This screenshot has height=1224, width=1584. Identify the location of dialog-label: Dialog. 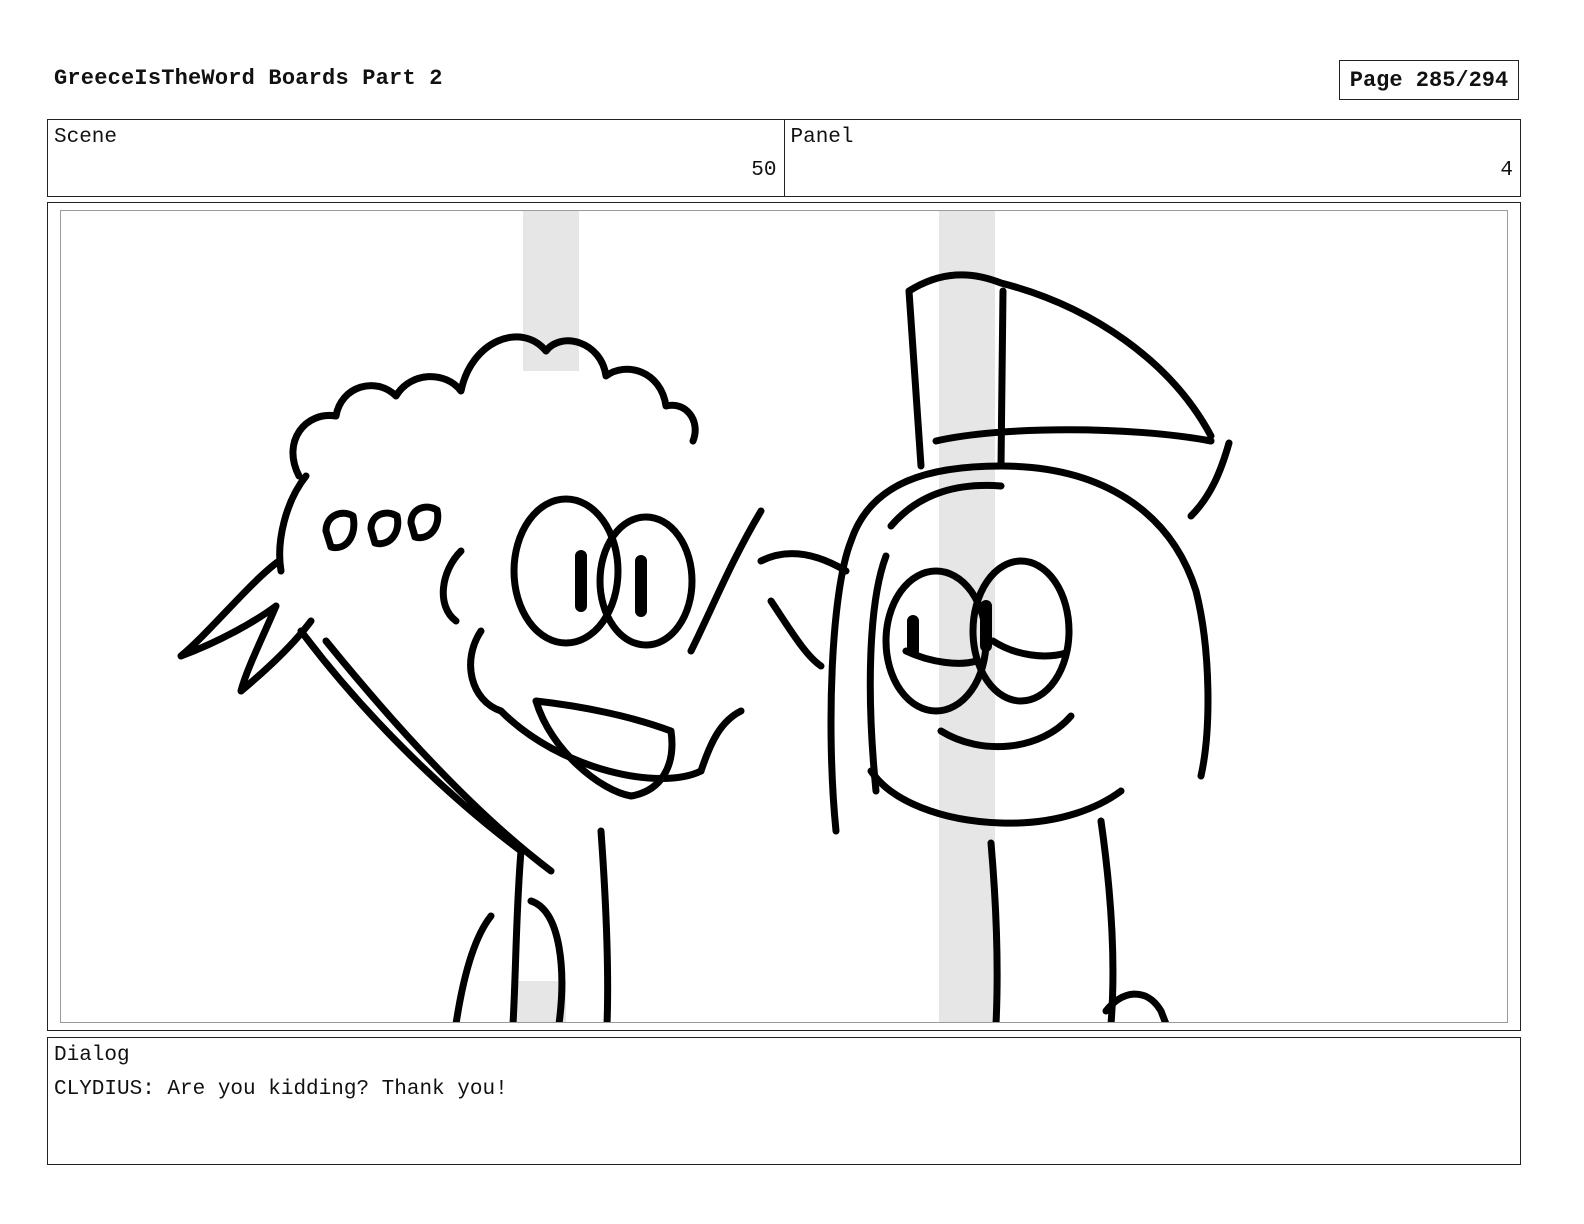
(92, 1055).